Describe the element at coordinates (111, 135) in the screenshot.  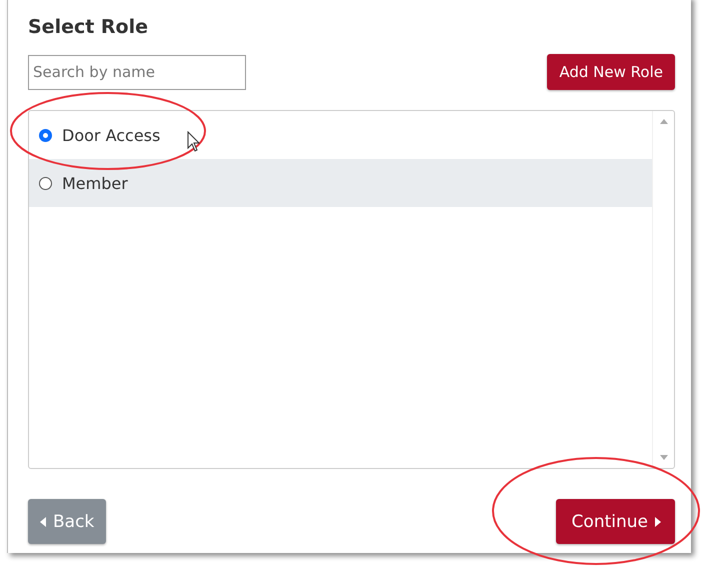
I see `role-label: Door Access` at that location.